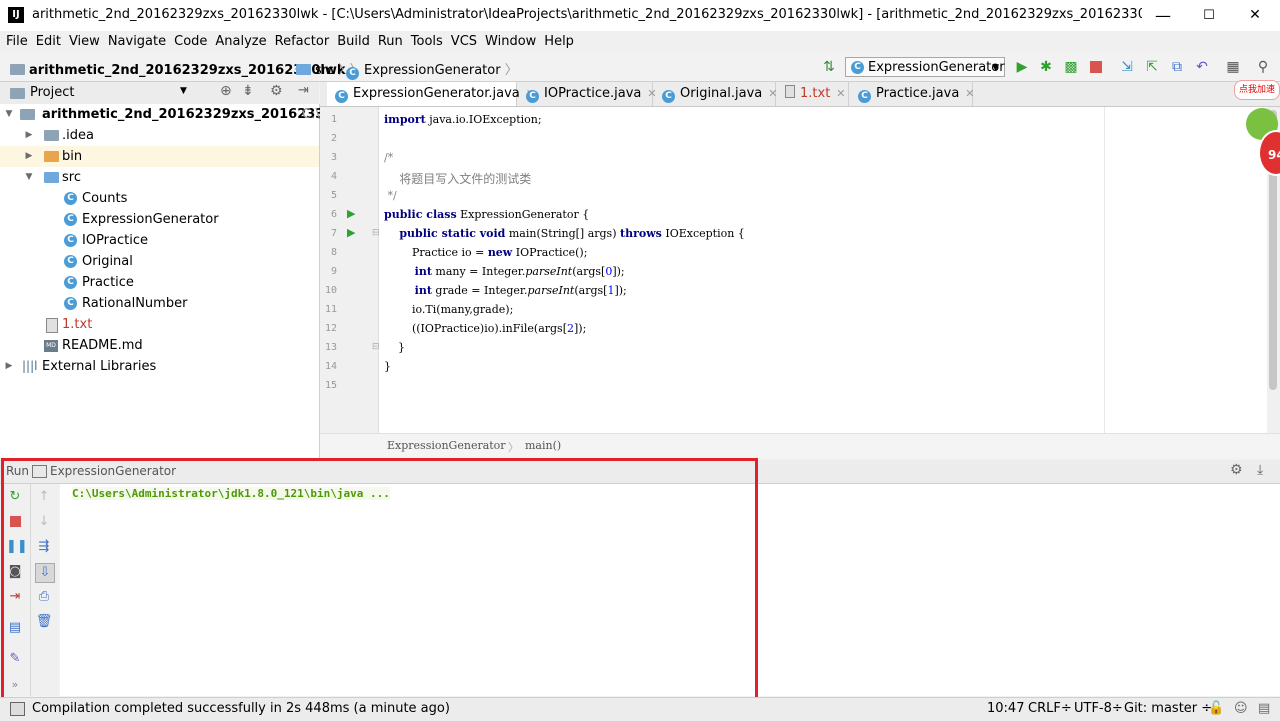 The width and height of the screenshot is (1280, 721). What do you see at coordinates (44, 622) in the screenshot?
I see `trash-icon: 🗑` at bounding box center [44, 622].